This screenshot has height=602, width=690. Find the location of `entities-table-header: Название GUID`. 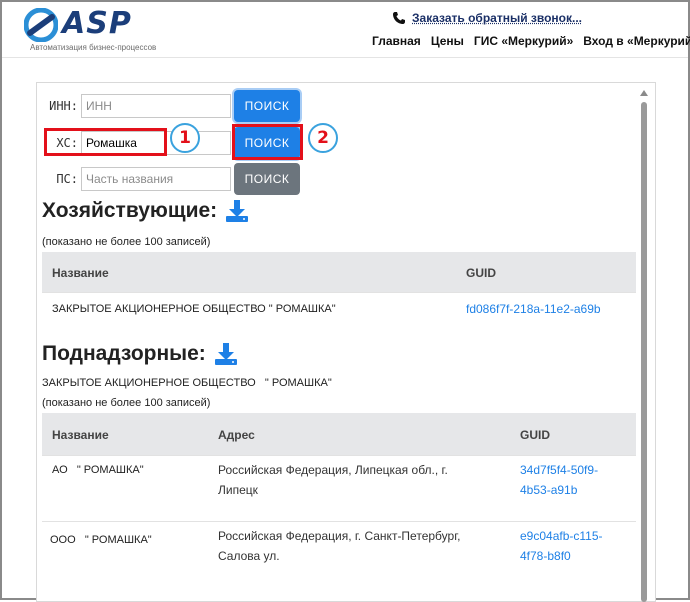

entities-table-header: Название GUID is located at coordinates (339, 272).